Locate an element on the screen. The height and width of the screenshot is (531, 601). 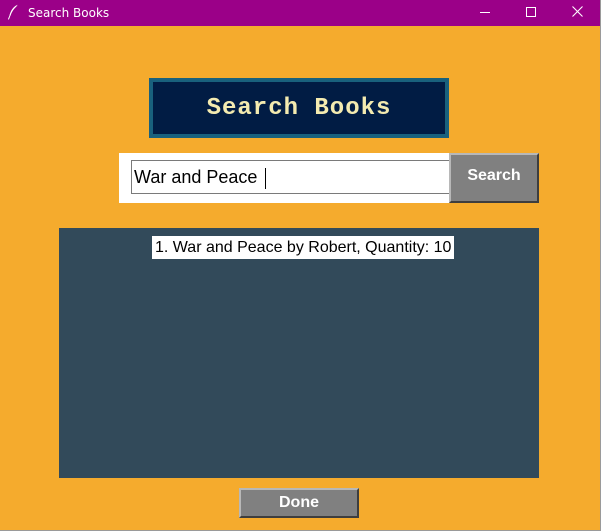
maximize-button is located at coordinates (531, 13).